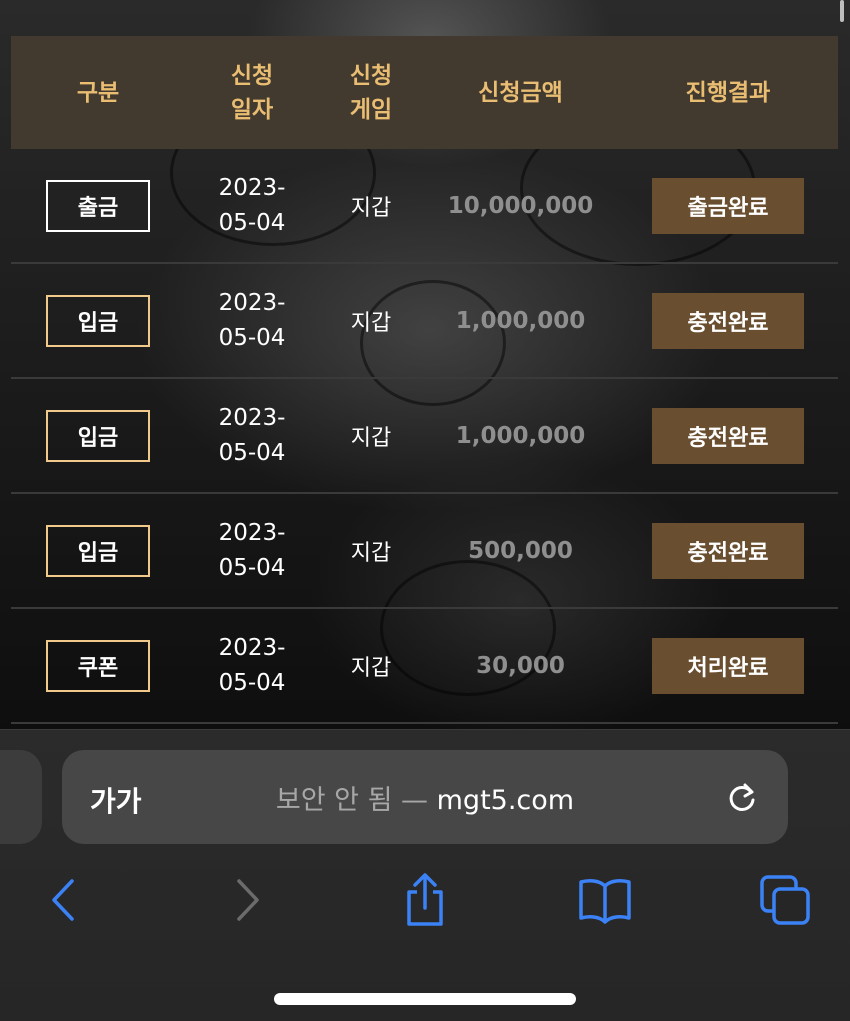  What do you see at coordinates (742, 798) in the screenshot?
I see `reload-icon` at bounding box center [742, 798].